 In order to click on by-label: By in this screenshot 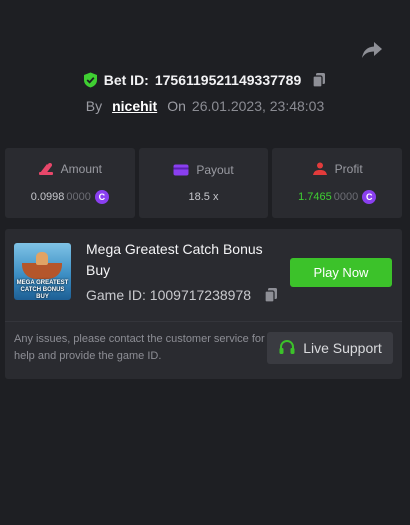, I will do `click(94, 106)`.